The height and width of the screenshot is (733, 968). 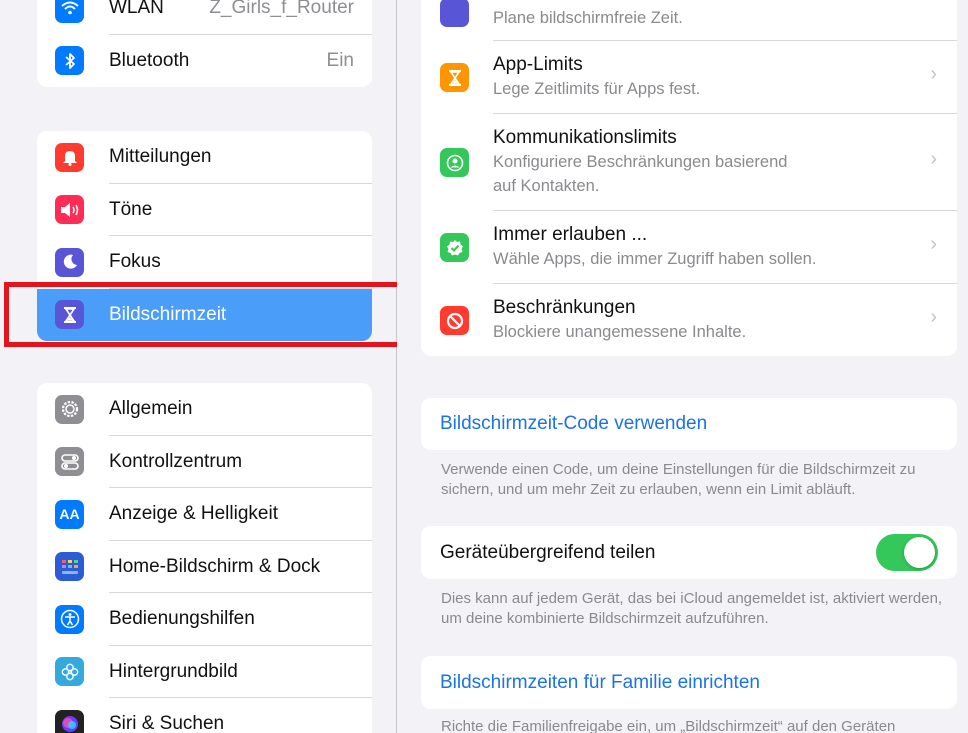 I want to click on sidebar-item-label: Bildschirmzeit, so click(x=168, y=314).